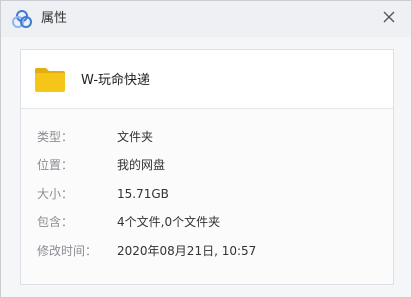 Image resolution: width=412 pixels, height=298 pixels. I want to click on dialog-title: 属性, so click(54, 18).